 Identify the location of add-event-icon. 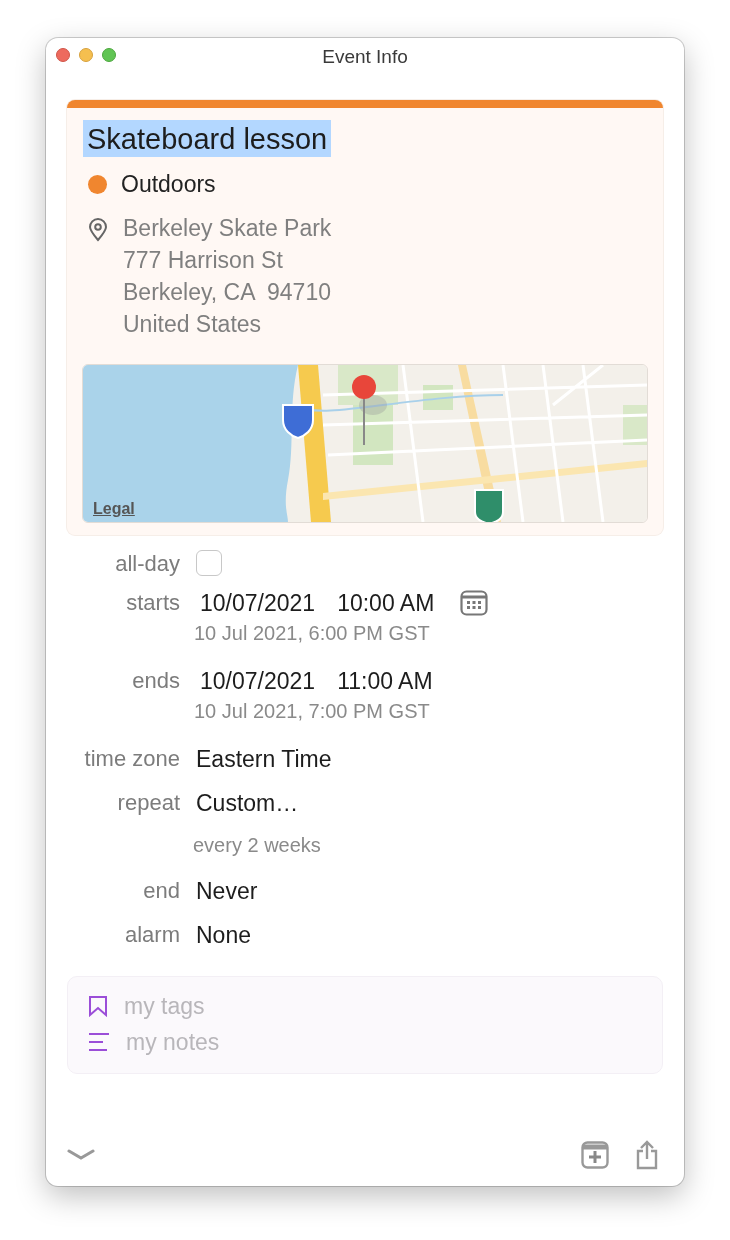
(595, 1155).